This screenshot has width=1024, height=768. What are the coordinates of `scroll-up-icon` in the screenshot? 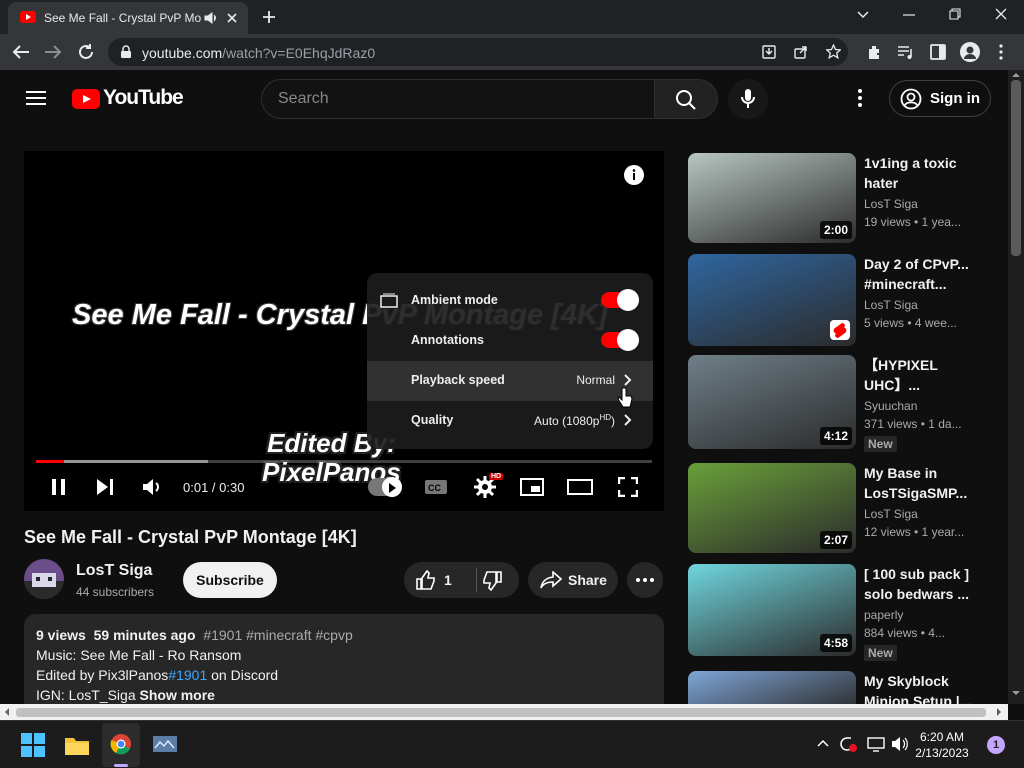 It's located at (1016, 75).